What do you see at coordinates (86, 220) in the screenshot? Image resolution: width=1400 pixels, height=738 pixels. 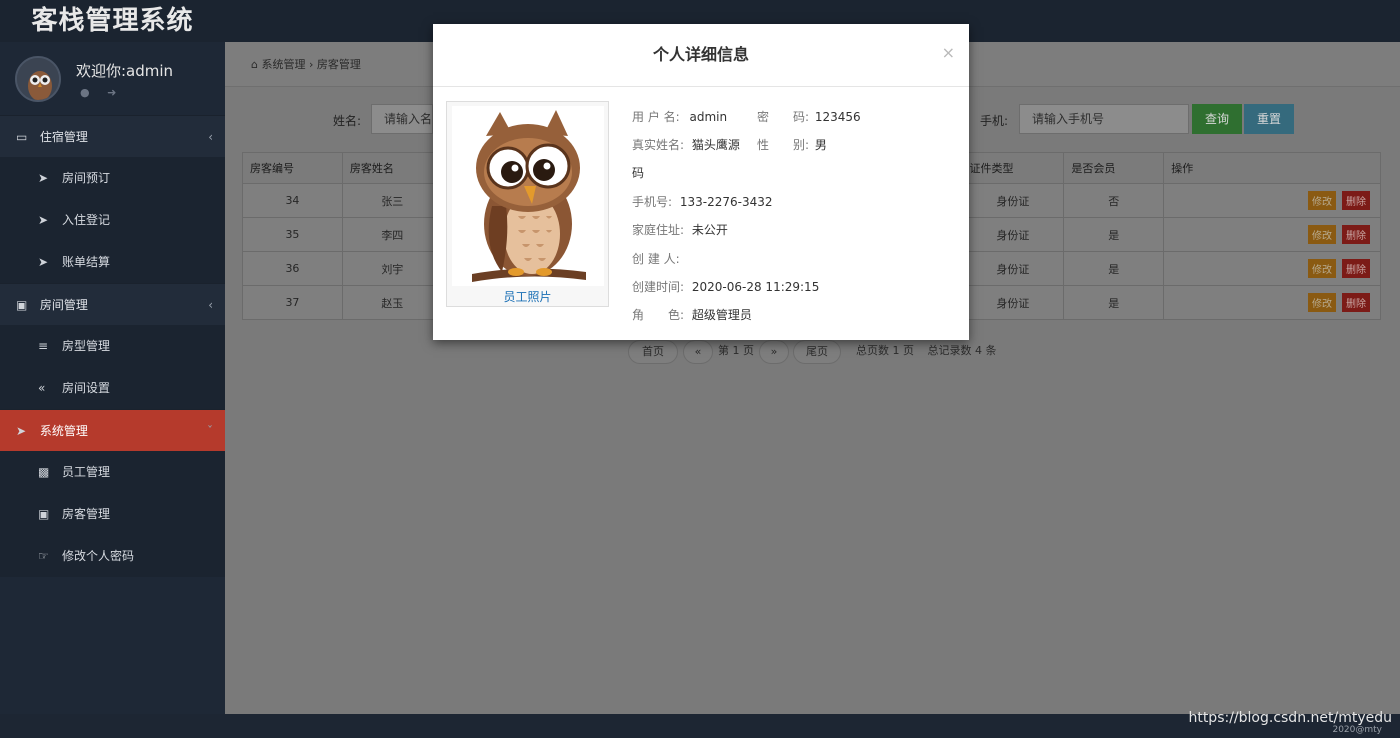 I see `sidebar-item-label: 入住登记` at bounding box center [86, 220].